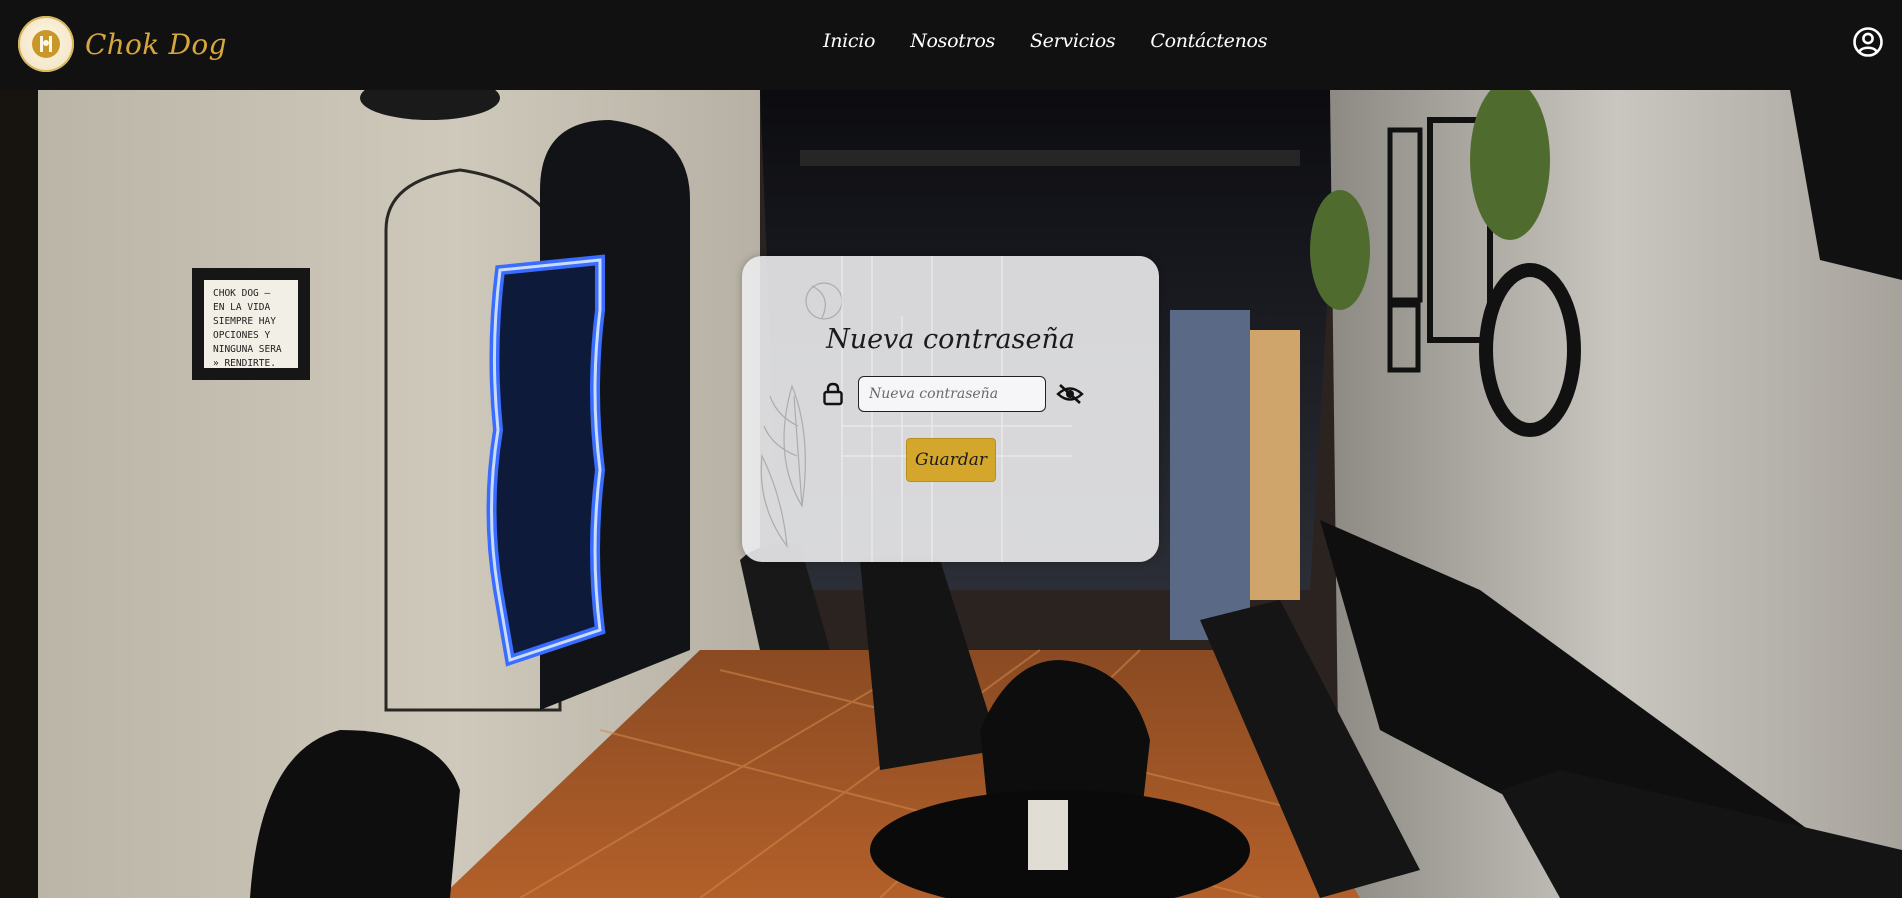 Image resolution: width=1902 pixels, height=898 pixels. I want to click on nav-link-contactenos: Contáctenos, so click(1208, 41).